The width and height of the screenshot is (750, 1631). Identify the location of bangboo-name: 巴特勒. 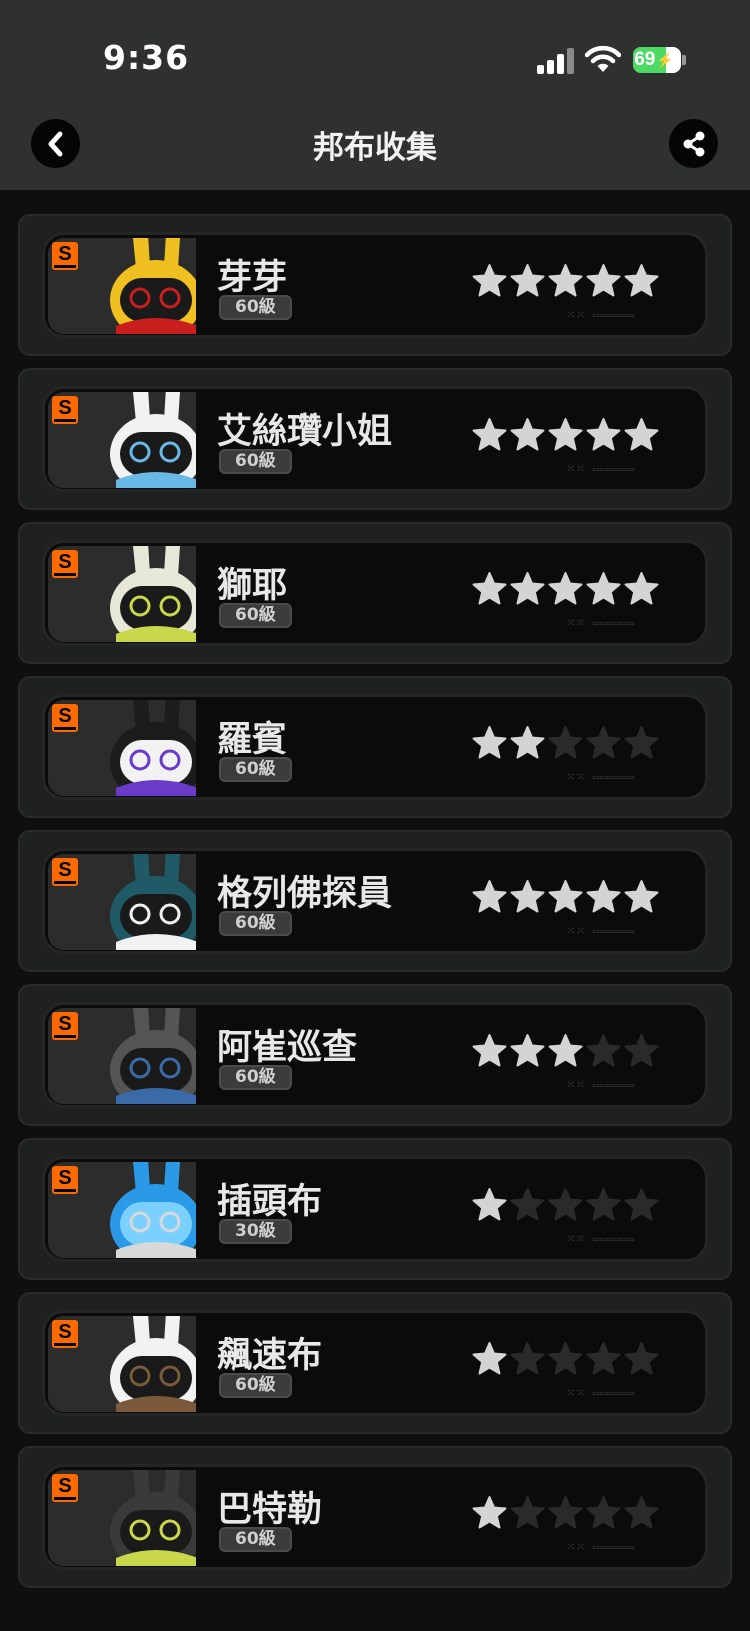
(270, 1510).